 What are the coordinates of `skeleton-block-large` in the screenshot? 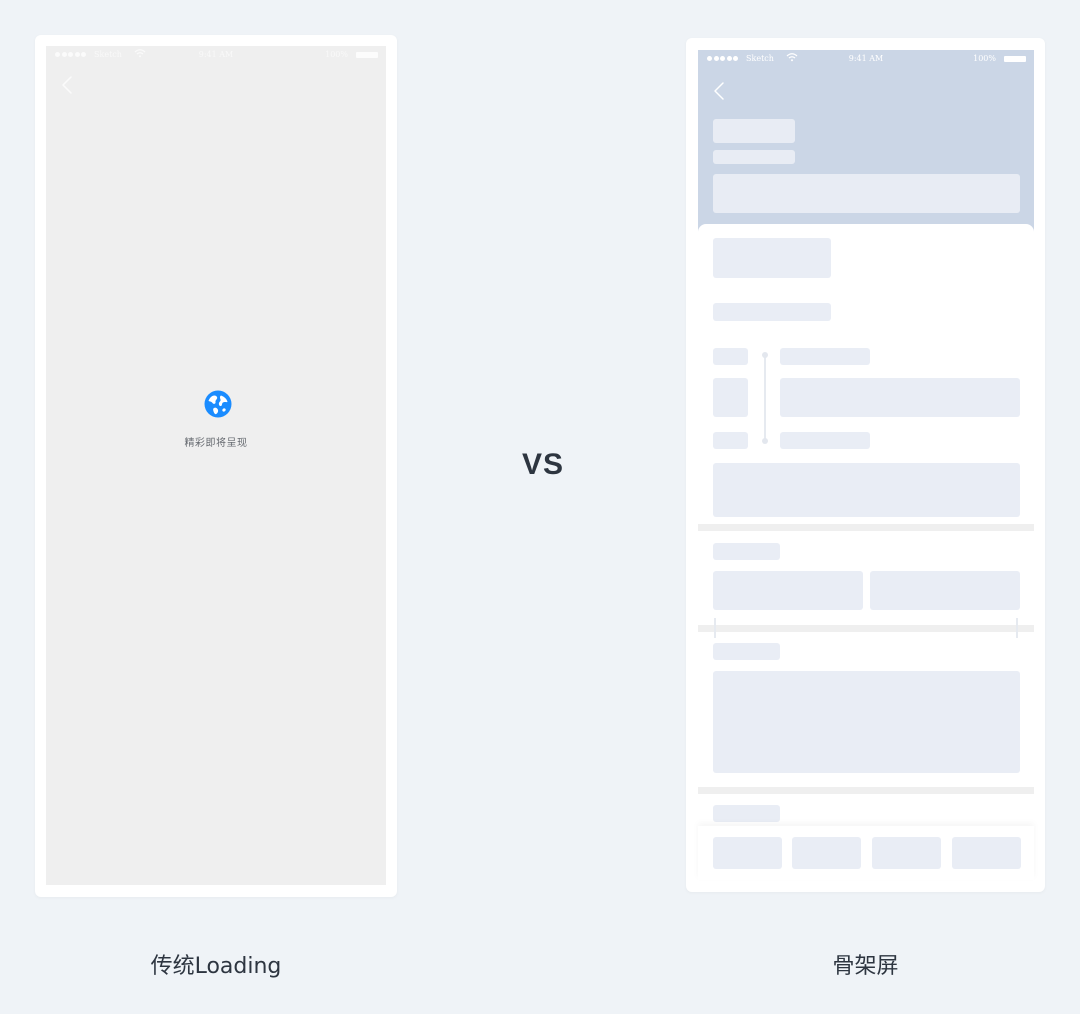 It's located at (866, 722).